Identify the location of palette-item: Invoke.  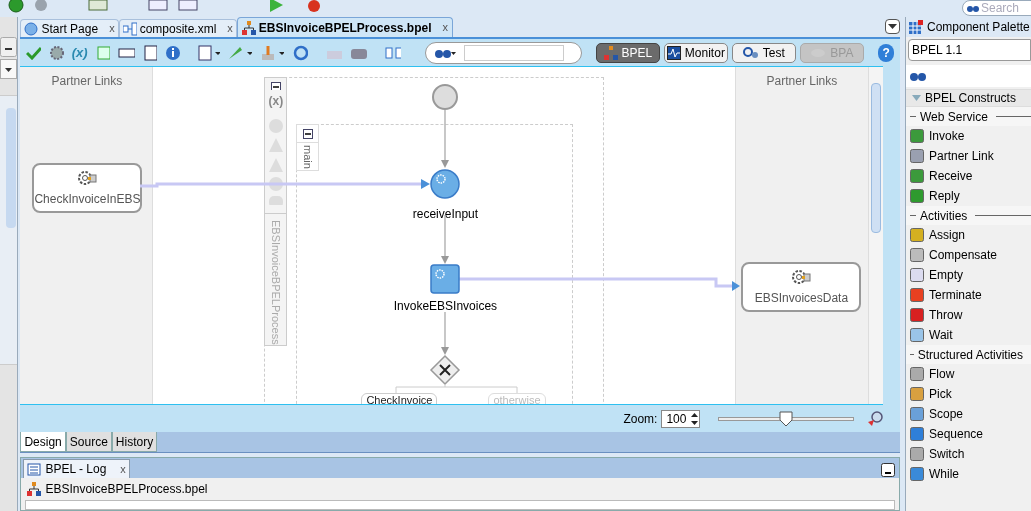
(968, 136).